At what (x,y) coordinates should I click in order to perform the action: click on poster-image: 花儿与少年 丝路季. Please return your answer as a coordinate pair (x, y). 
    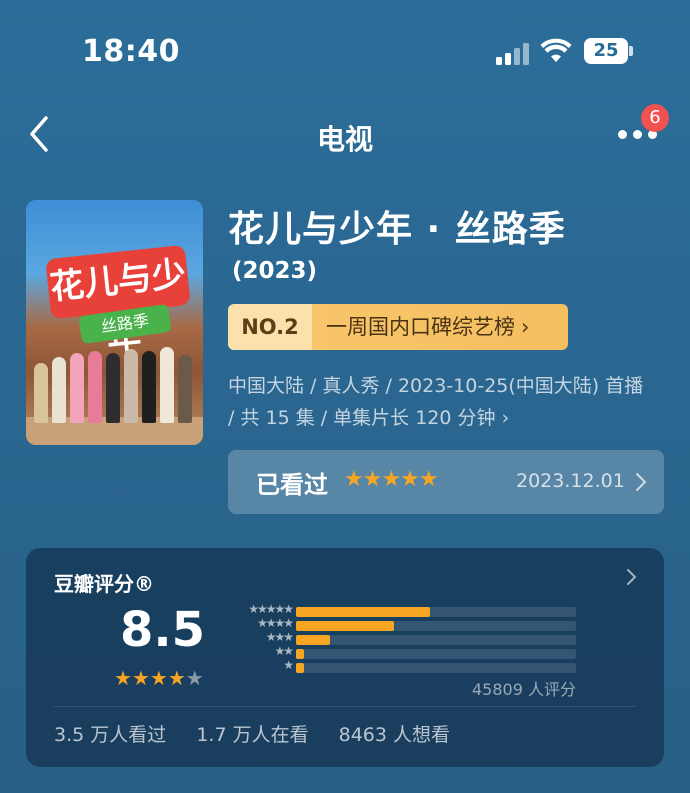
    Looking at the image, I should click on (114, 322).